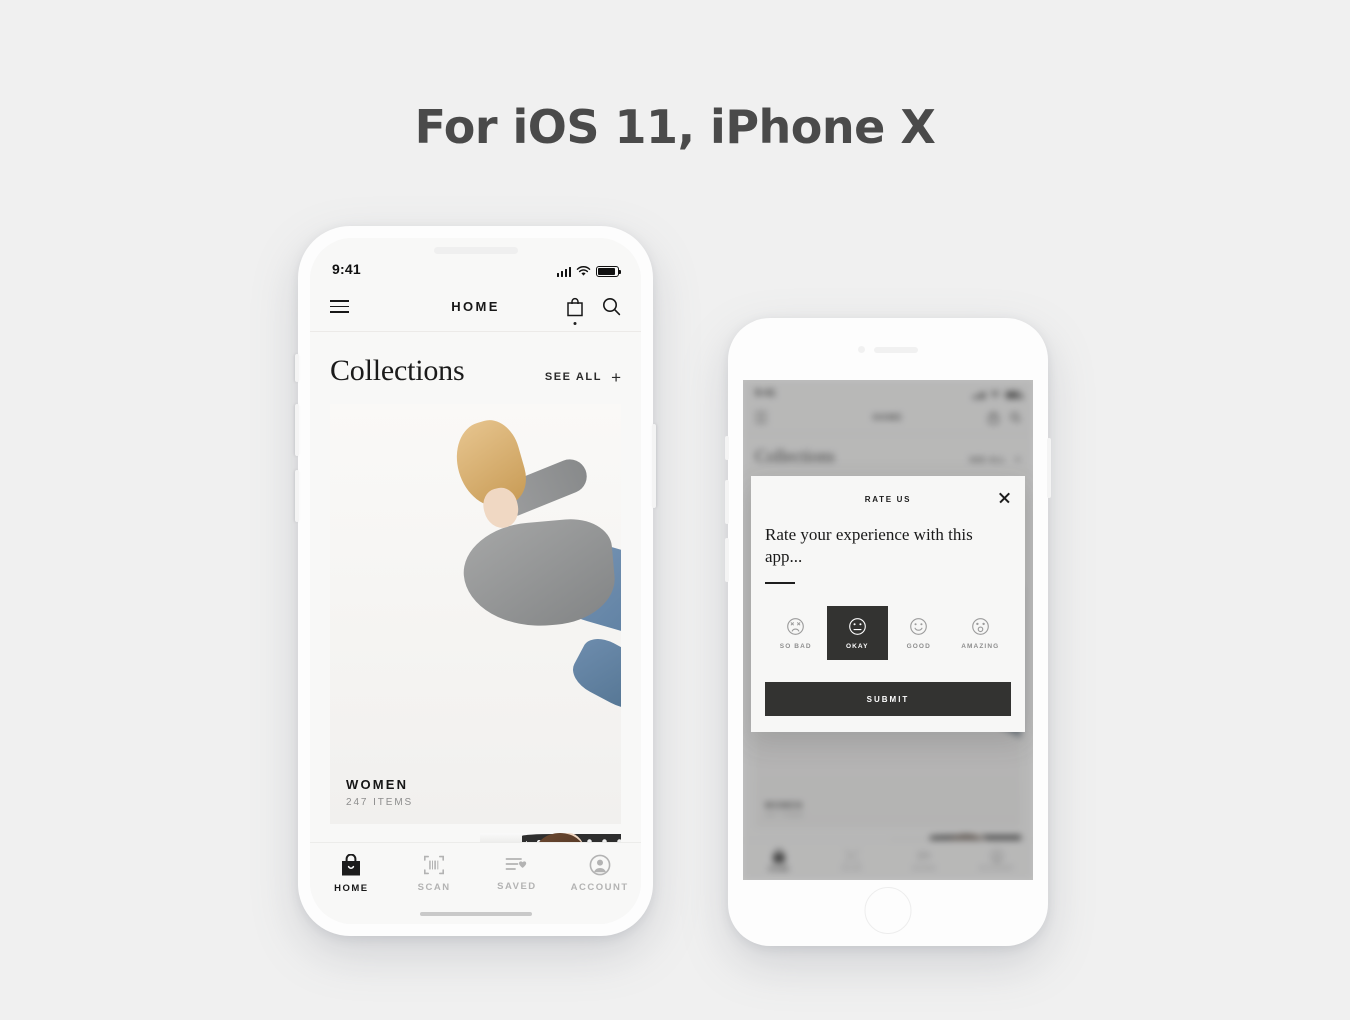 The width and height of the screenshot is (1350, 1020). I want to click on women-artwork, so click(475, 614).